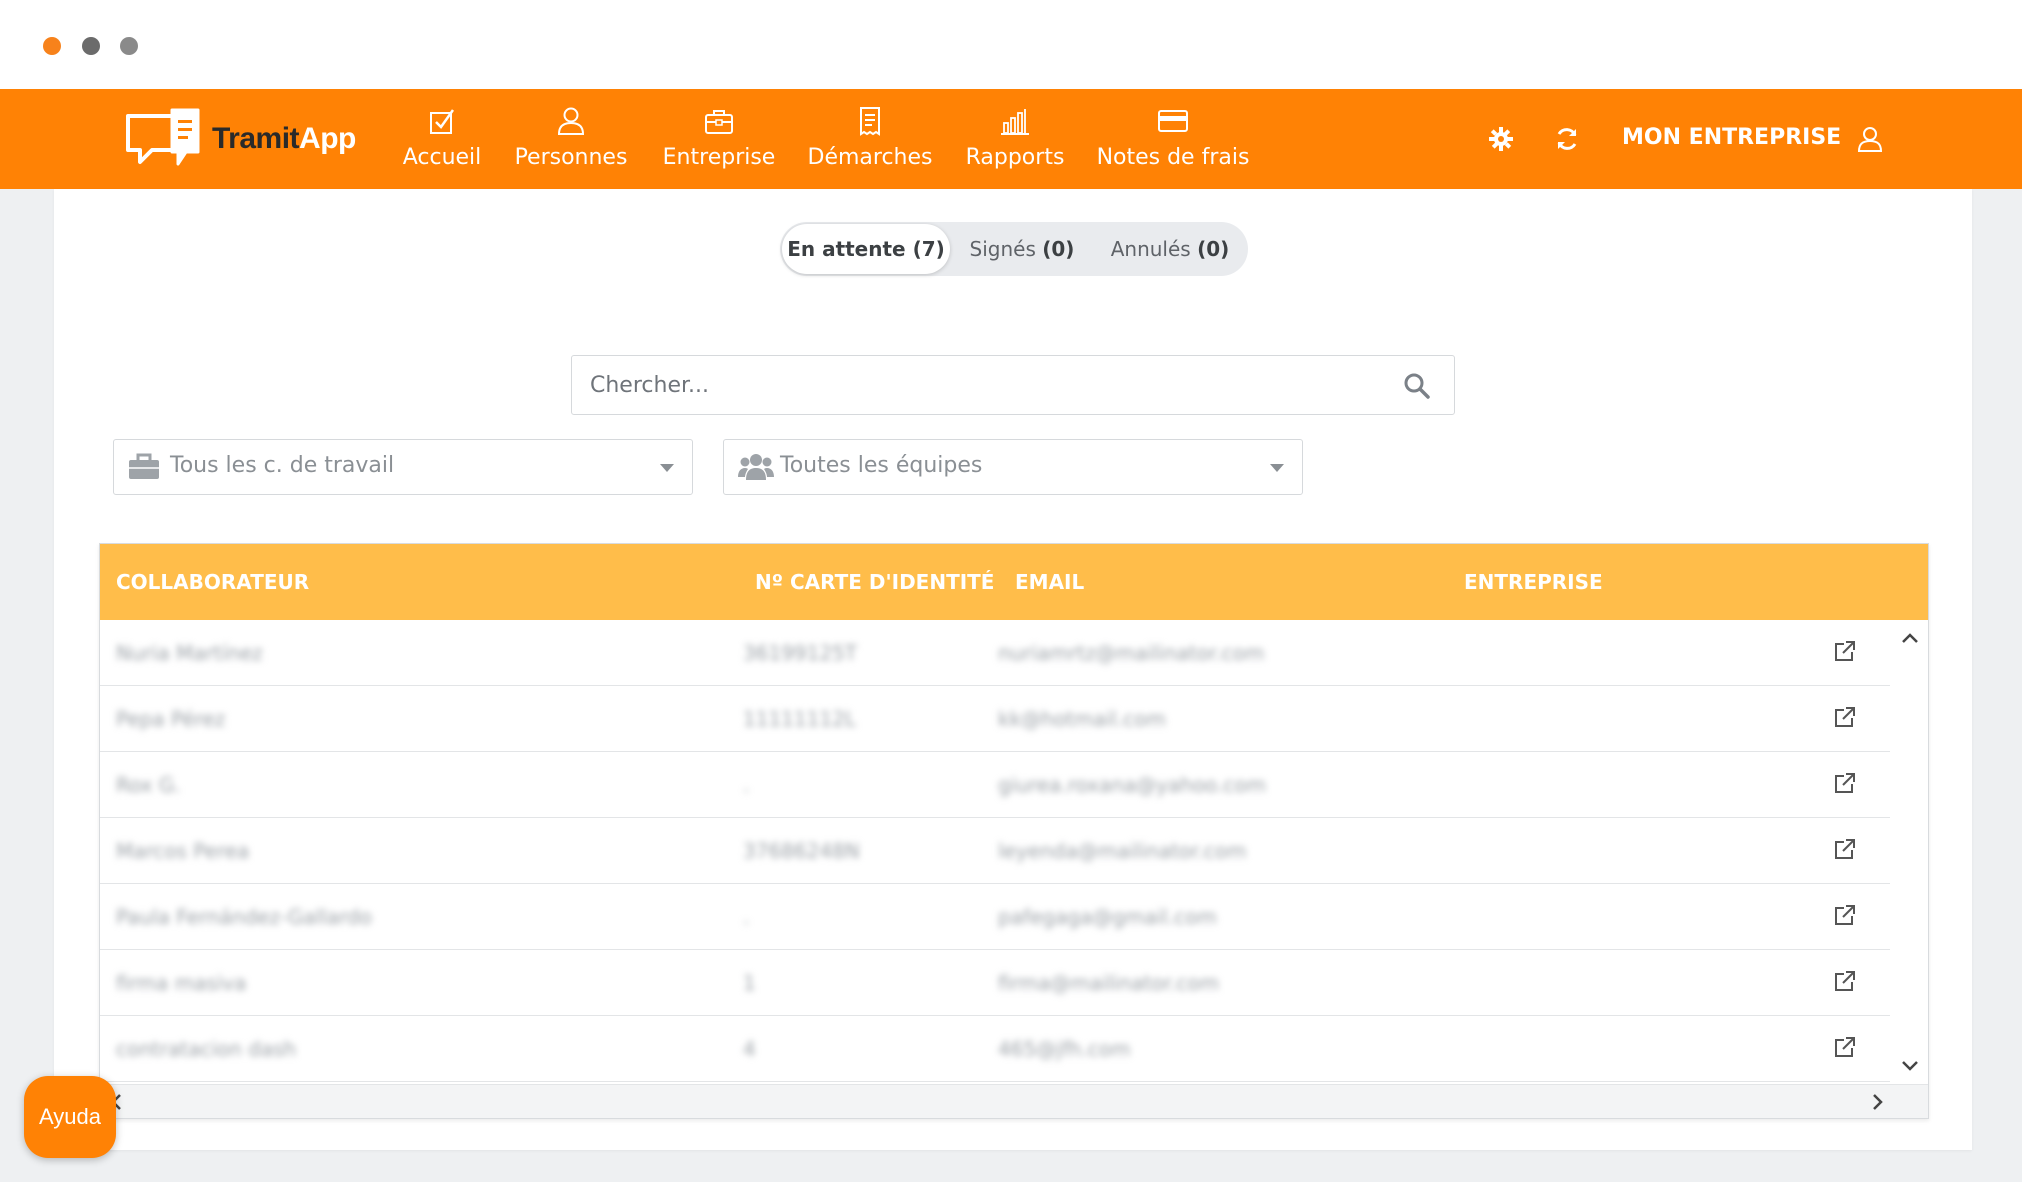 The height and width of the screenshot is (1182, 2022). Describe the element at coordinates (183, 851) in the screenshot. I see `cell-name: Marcos Perea` at that location.